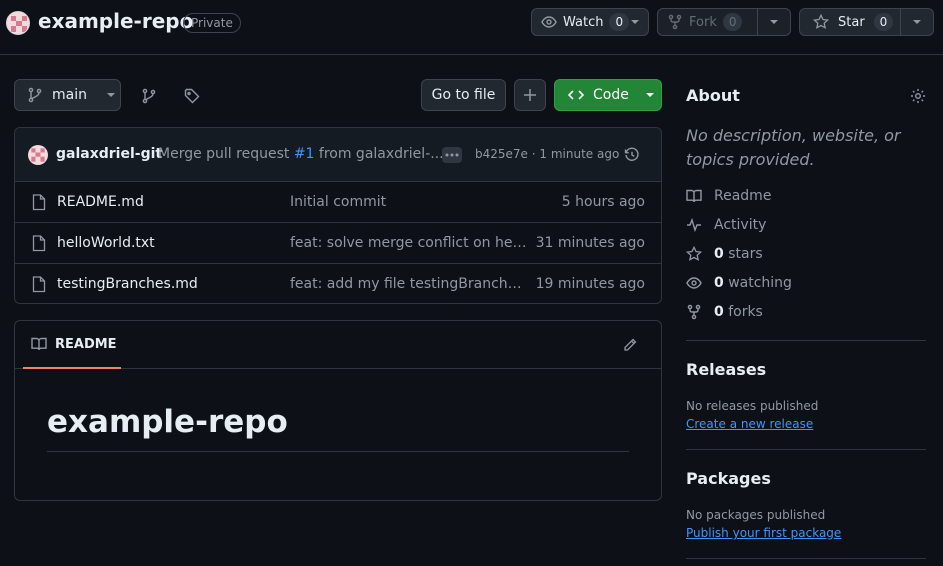  What do you see at coordinates (745, 312) in the screenshot?
I see `forks-label: forks` at bounding box center [745, 312].